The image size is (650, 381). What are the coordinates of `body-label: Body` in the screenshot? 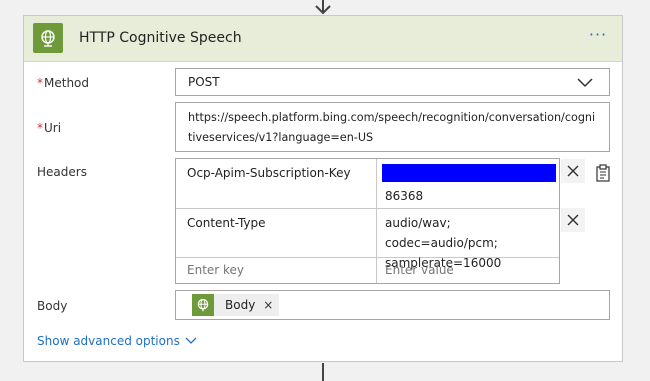 It's located at (52, 306).